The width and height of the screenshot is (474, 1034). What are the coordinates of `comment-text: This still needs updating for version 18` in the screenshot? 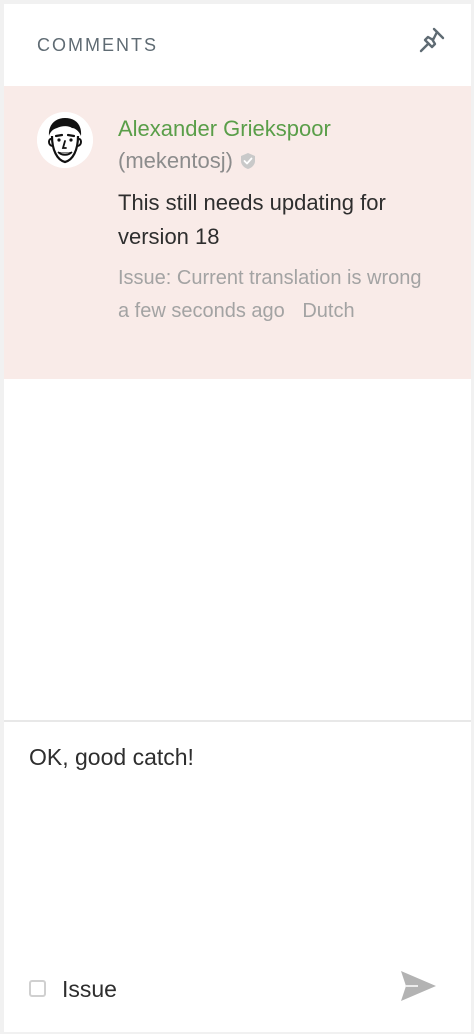 It's located at (252, 219).